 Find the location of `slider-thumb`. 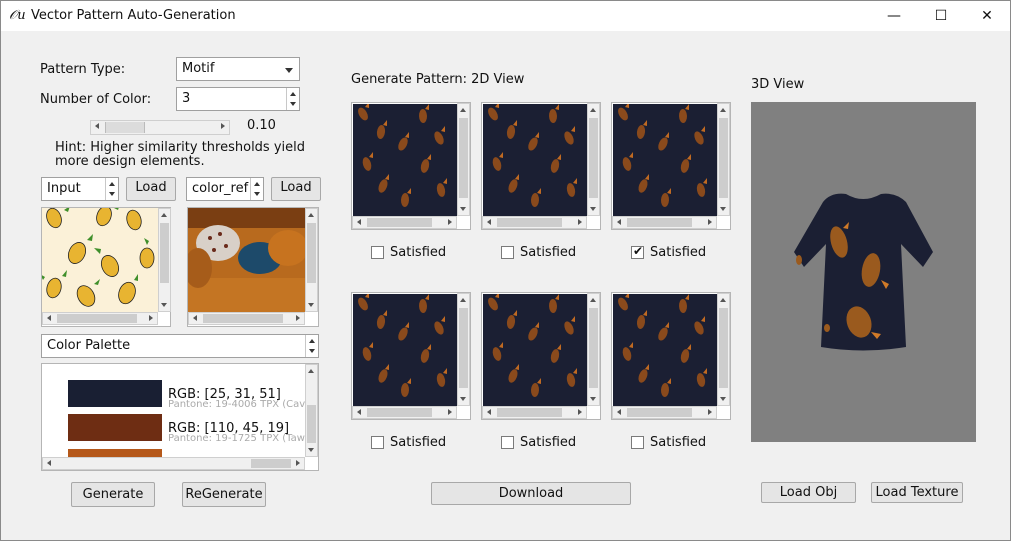

slider-thumb is located at coordinates (125, 127).